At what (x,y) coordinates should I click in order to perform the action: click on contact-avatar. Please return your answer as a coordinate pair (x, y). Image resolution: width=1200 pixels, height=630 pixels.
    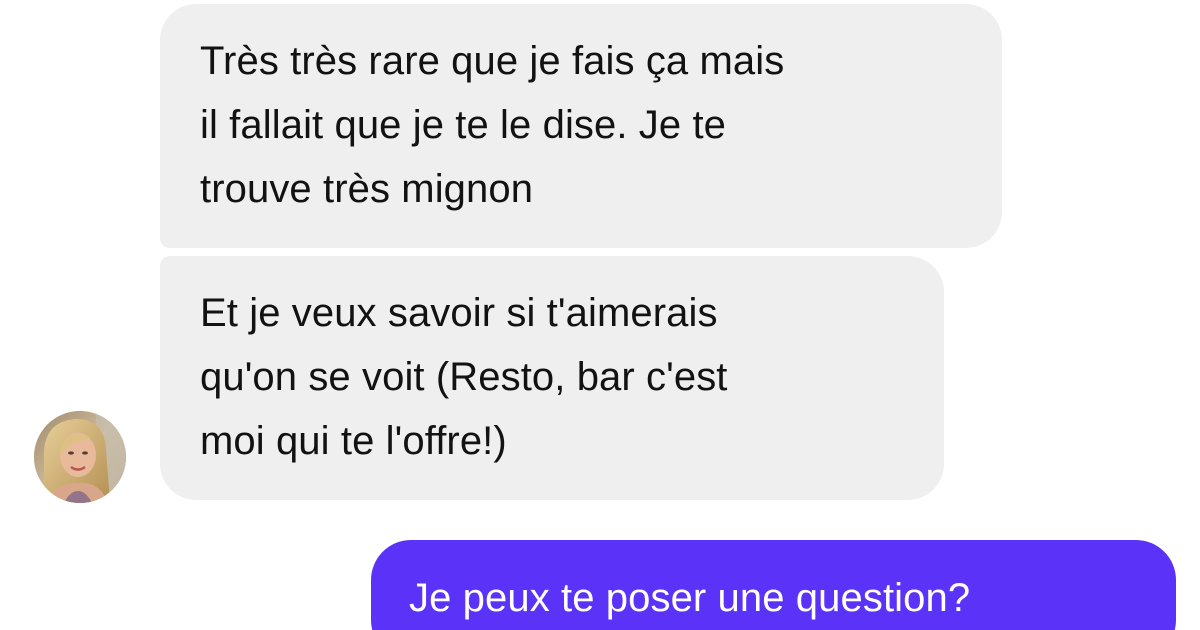
    Looking at the image, I should click on (80, 457).